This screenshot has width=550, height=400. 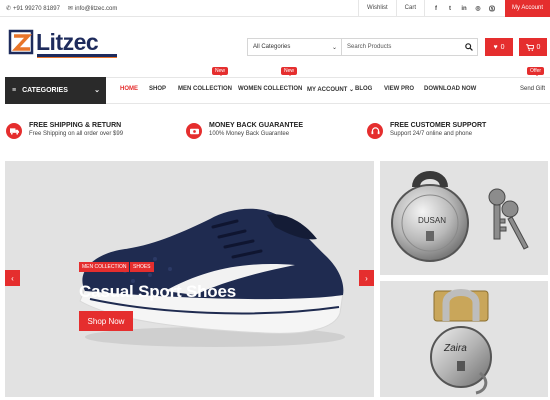 What do you see at coordinates (527, 8) in the screenshot?
I see `my-account-button: My Account` at bounding box center [527, 8].